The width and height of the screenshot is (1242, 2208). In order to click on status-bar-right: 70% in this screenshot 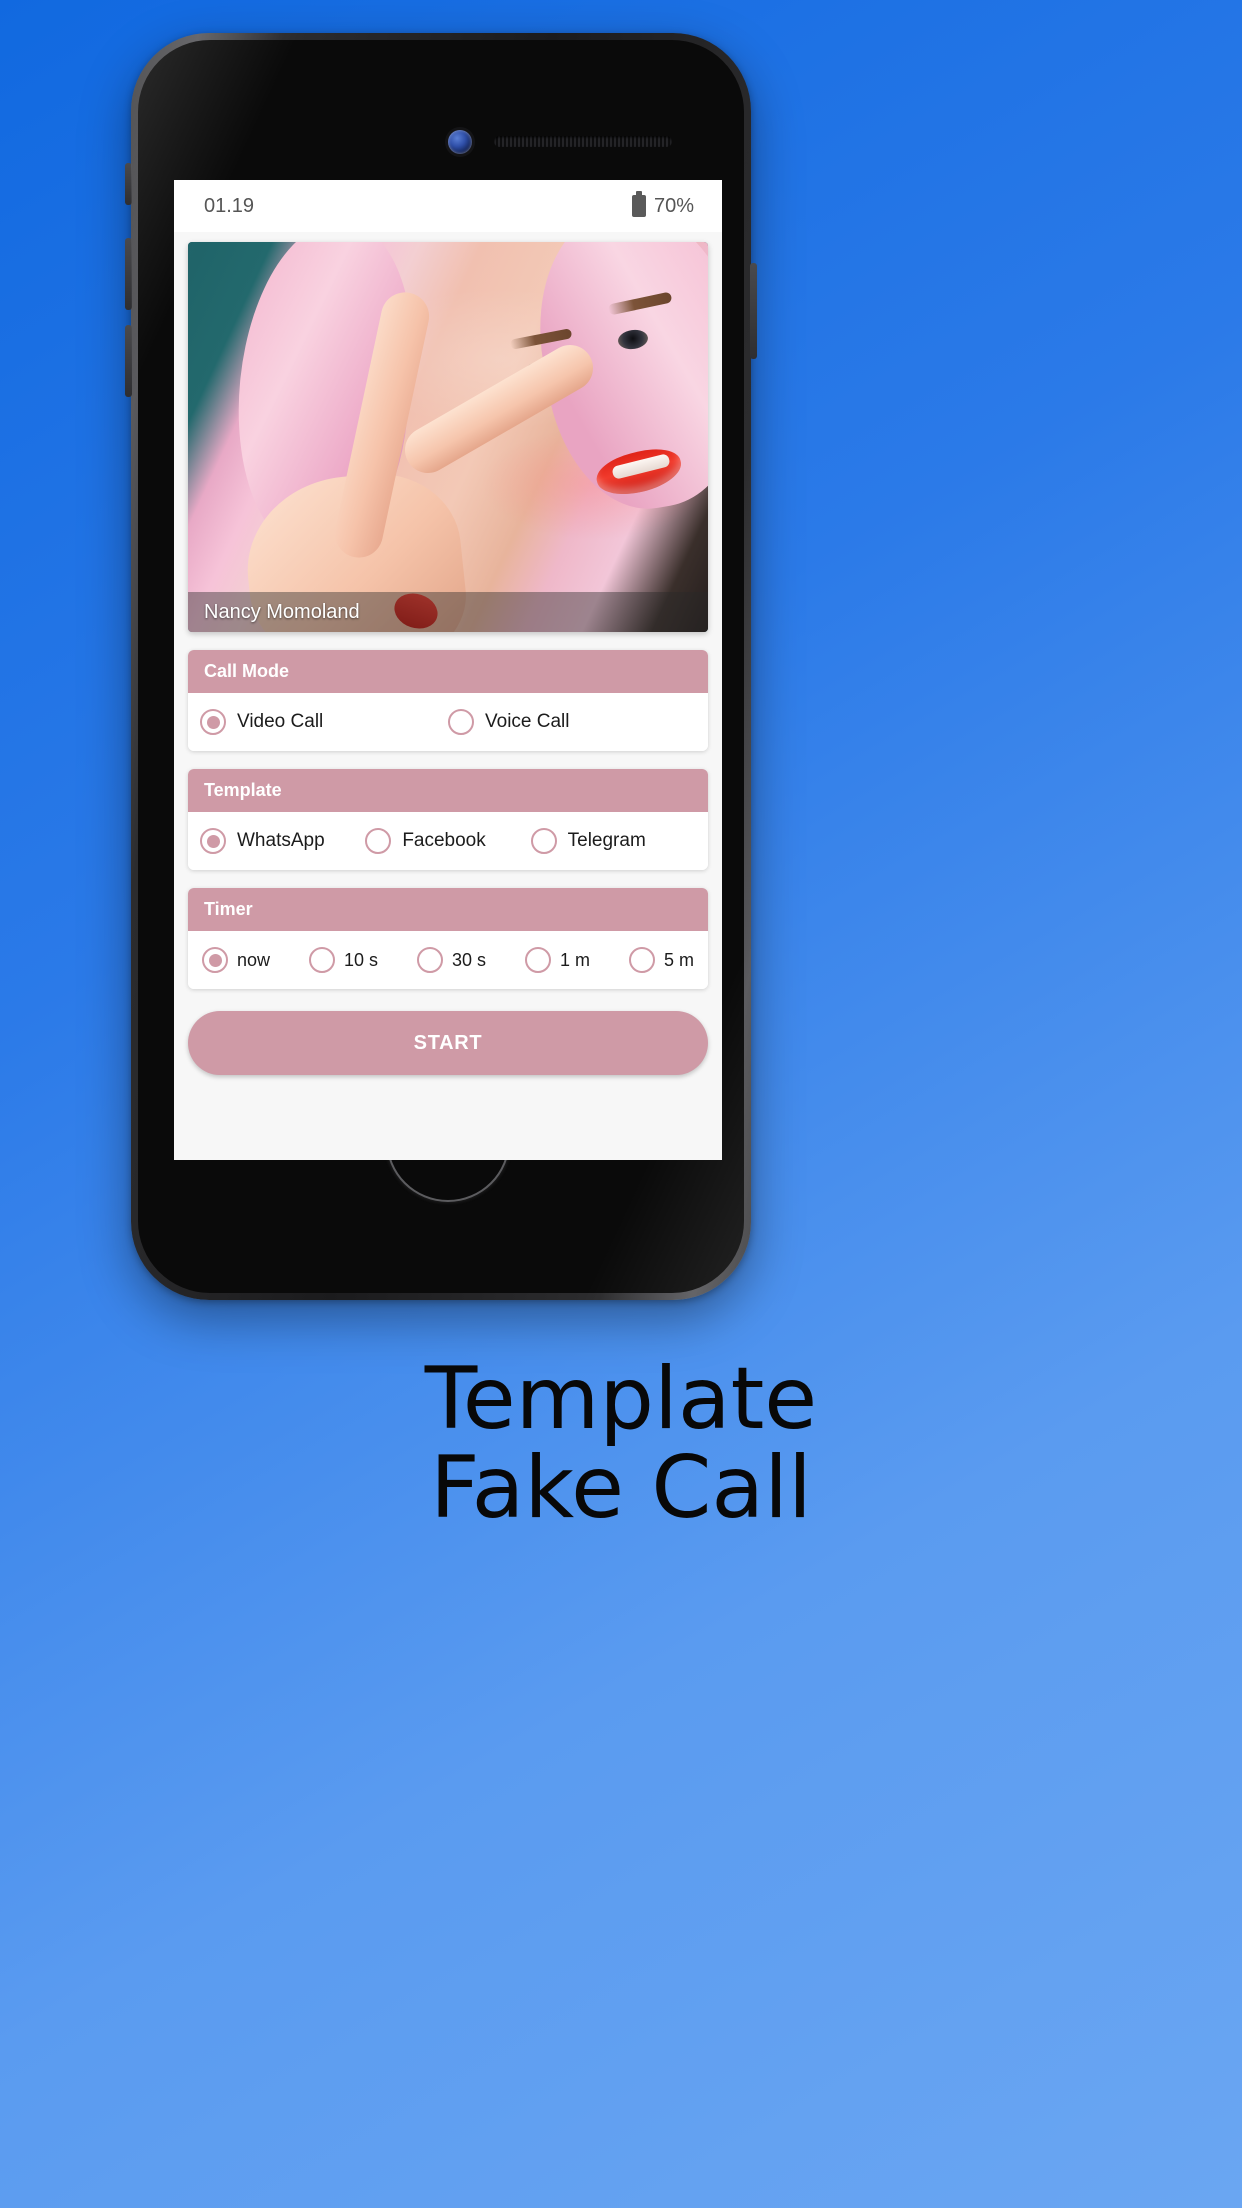, I will do `click(662, 204)`.